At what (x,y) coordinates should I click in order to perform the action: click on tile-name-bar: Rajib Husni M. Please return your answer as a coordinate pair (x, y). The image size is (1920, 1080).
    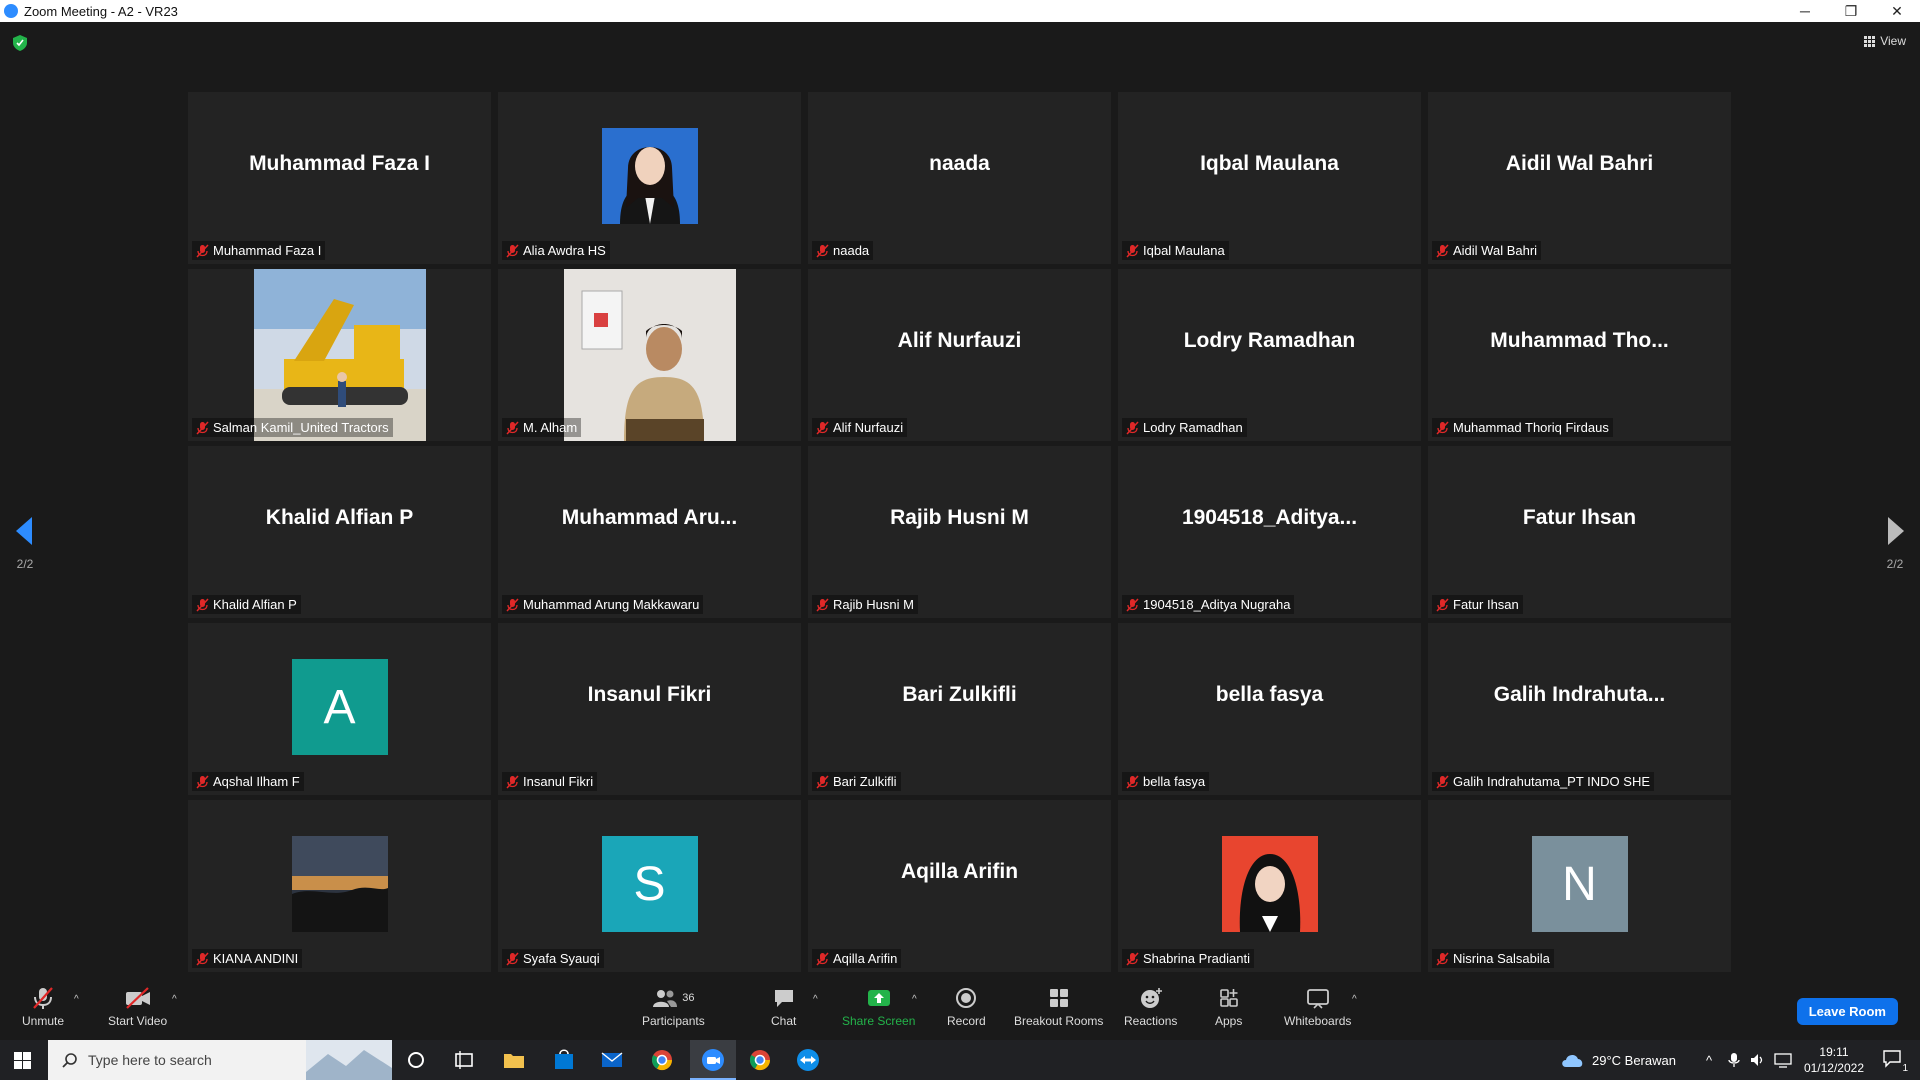
    Looking at the image, I should click on (865, 604).